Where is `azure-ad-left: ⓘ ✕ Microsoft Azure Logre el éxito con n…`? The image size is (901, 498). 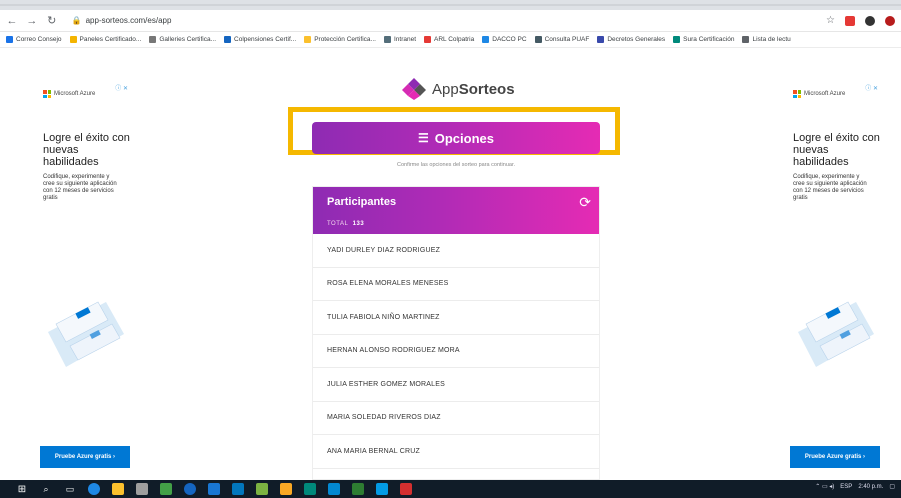 azure-ad-left: ⓘ ✕ Microsoft Azure Logre el éxito con n… is located at coordinates (85, 275).